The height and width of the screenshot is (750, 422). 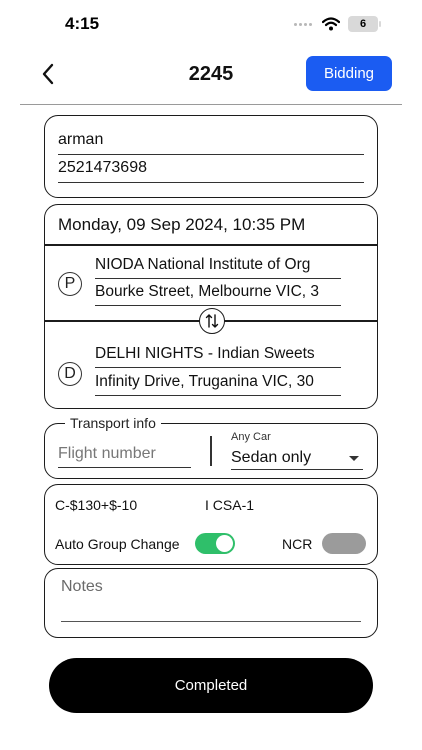 I want to click on battery-icon: 6, so click(x=364, y=24).